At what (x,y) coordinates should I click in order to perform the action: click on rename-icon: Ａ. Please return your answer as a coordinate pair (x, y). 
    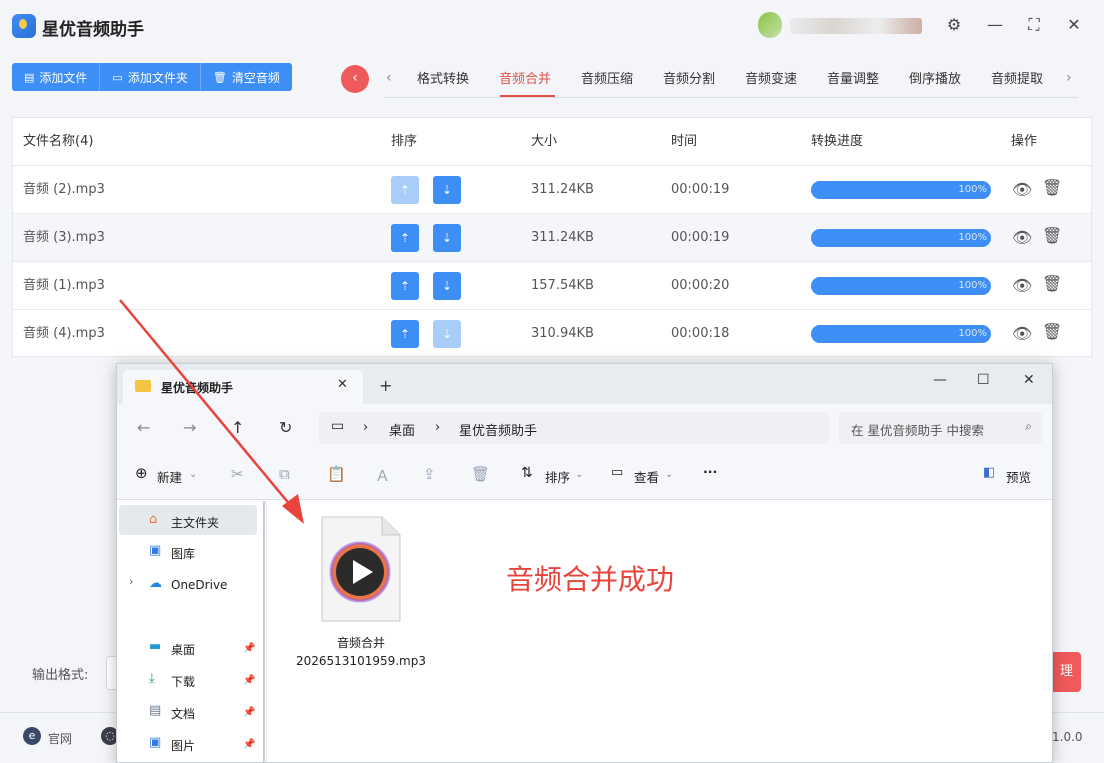
    Looking at the image, I should click on (382, 475).